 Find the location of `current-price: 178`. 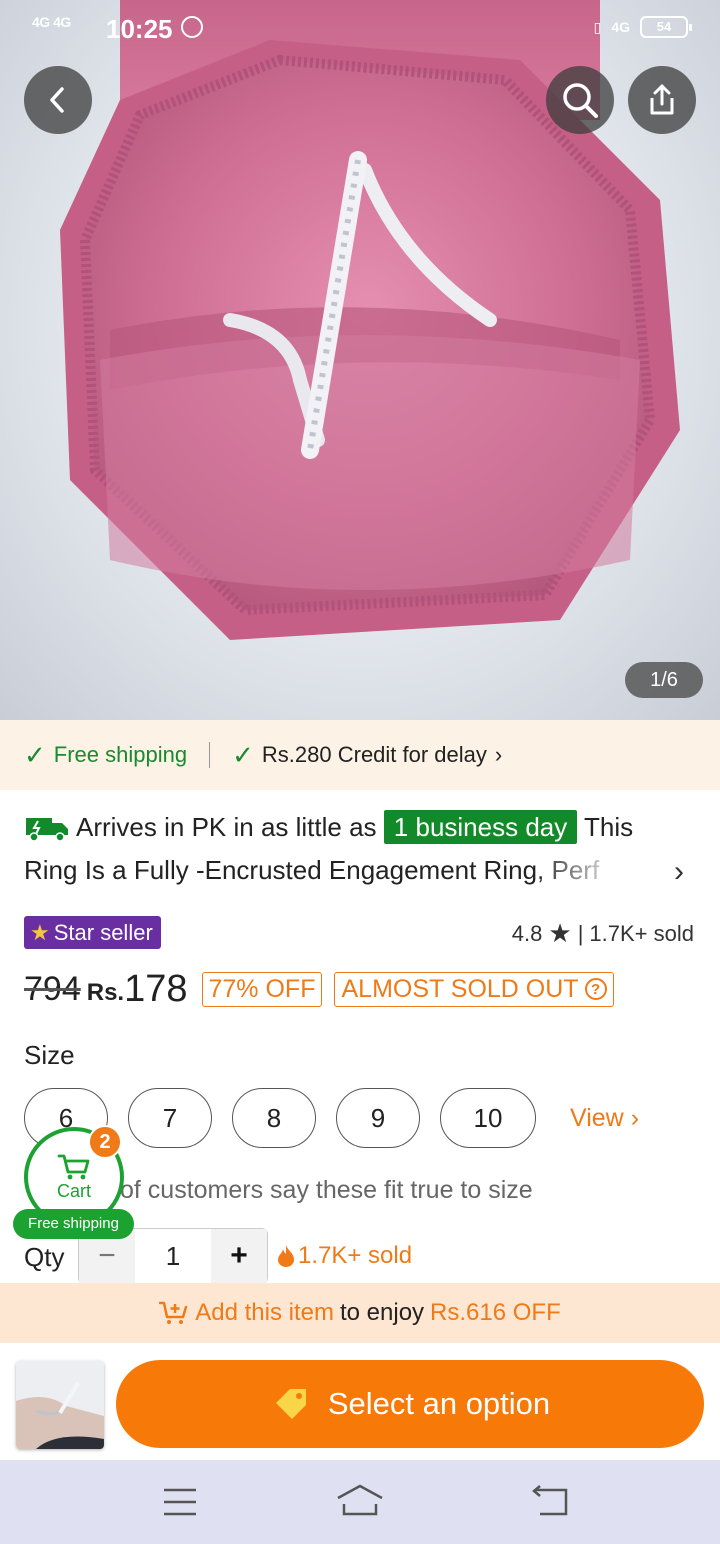

current-price: 178 is located at coordinates (156, 988).